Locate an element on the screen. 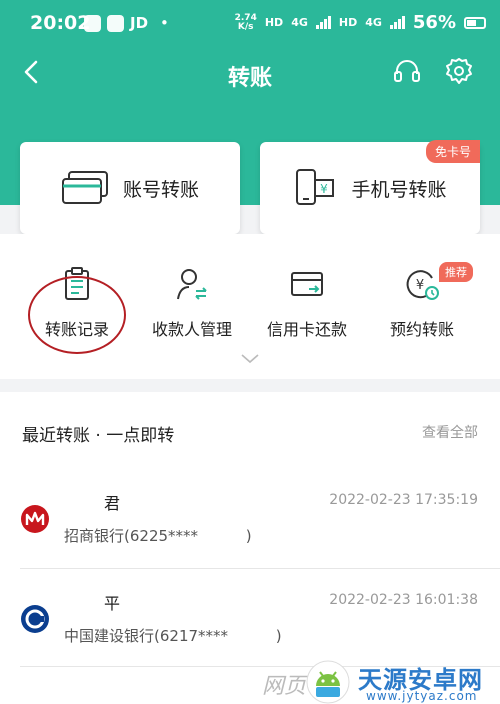 This screenshot has width=500, height=704. view-all-link: 查看全部 is located at coordinates (450, 432).